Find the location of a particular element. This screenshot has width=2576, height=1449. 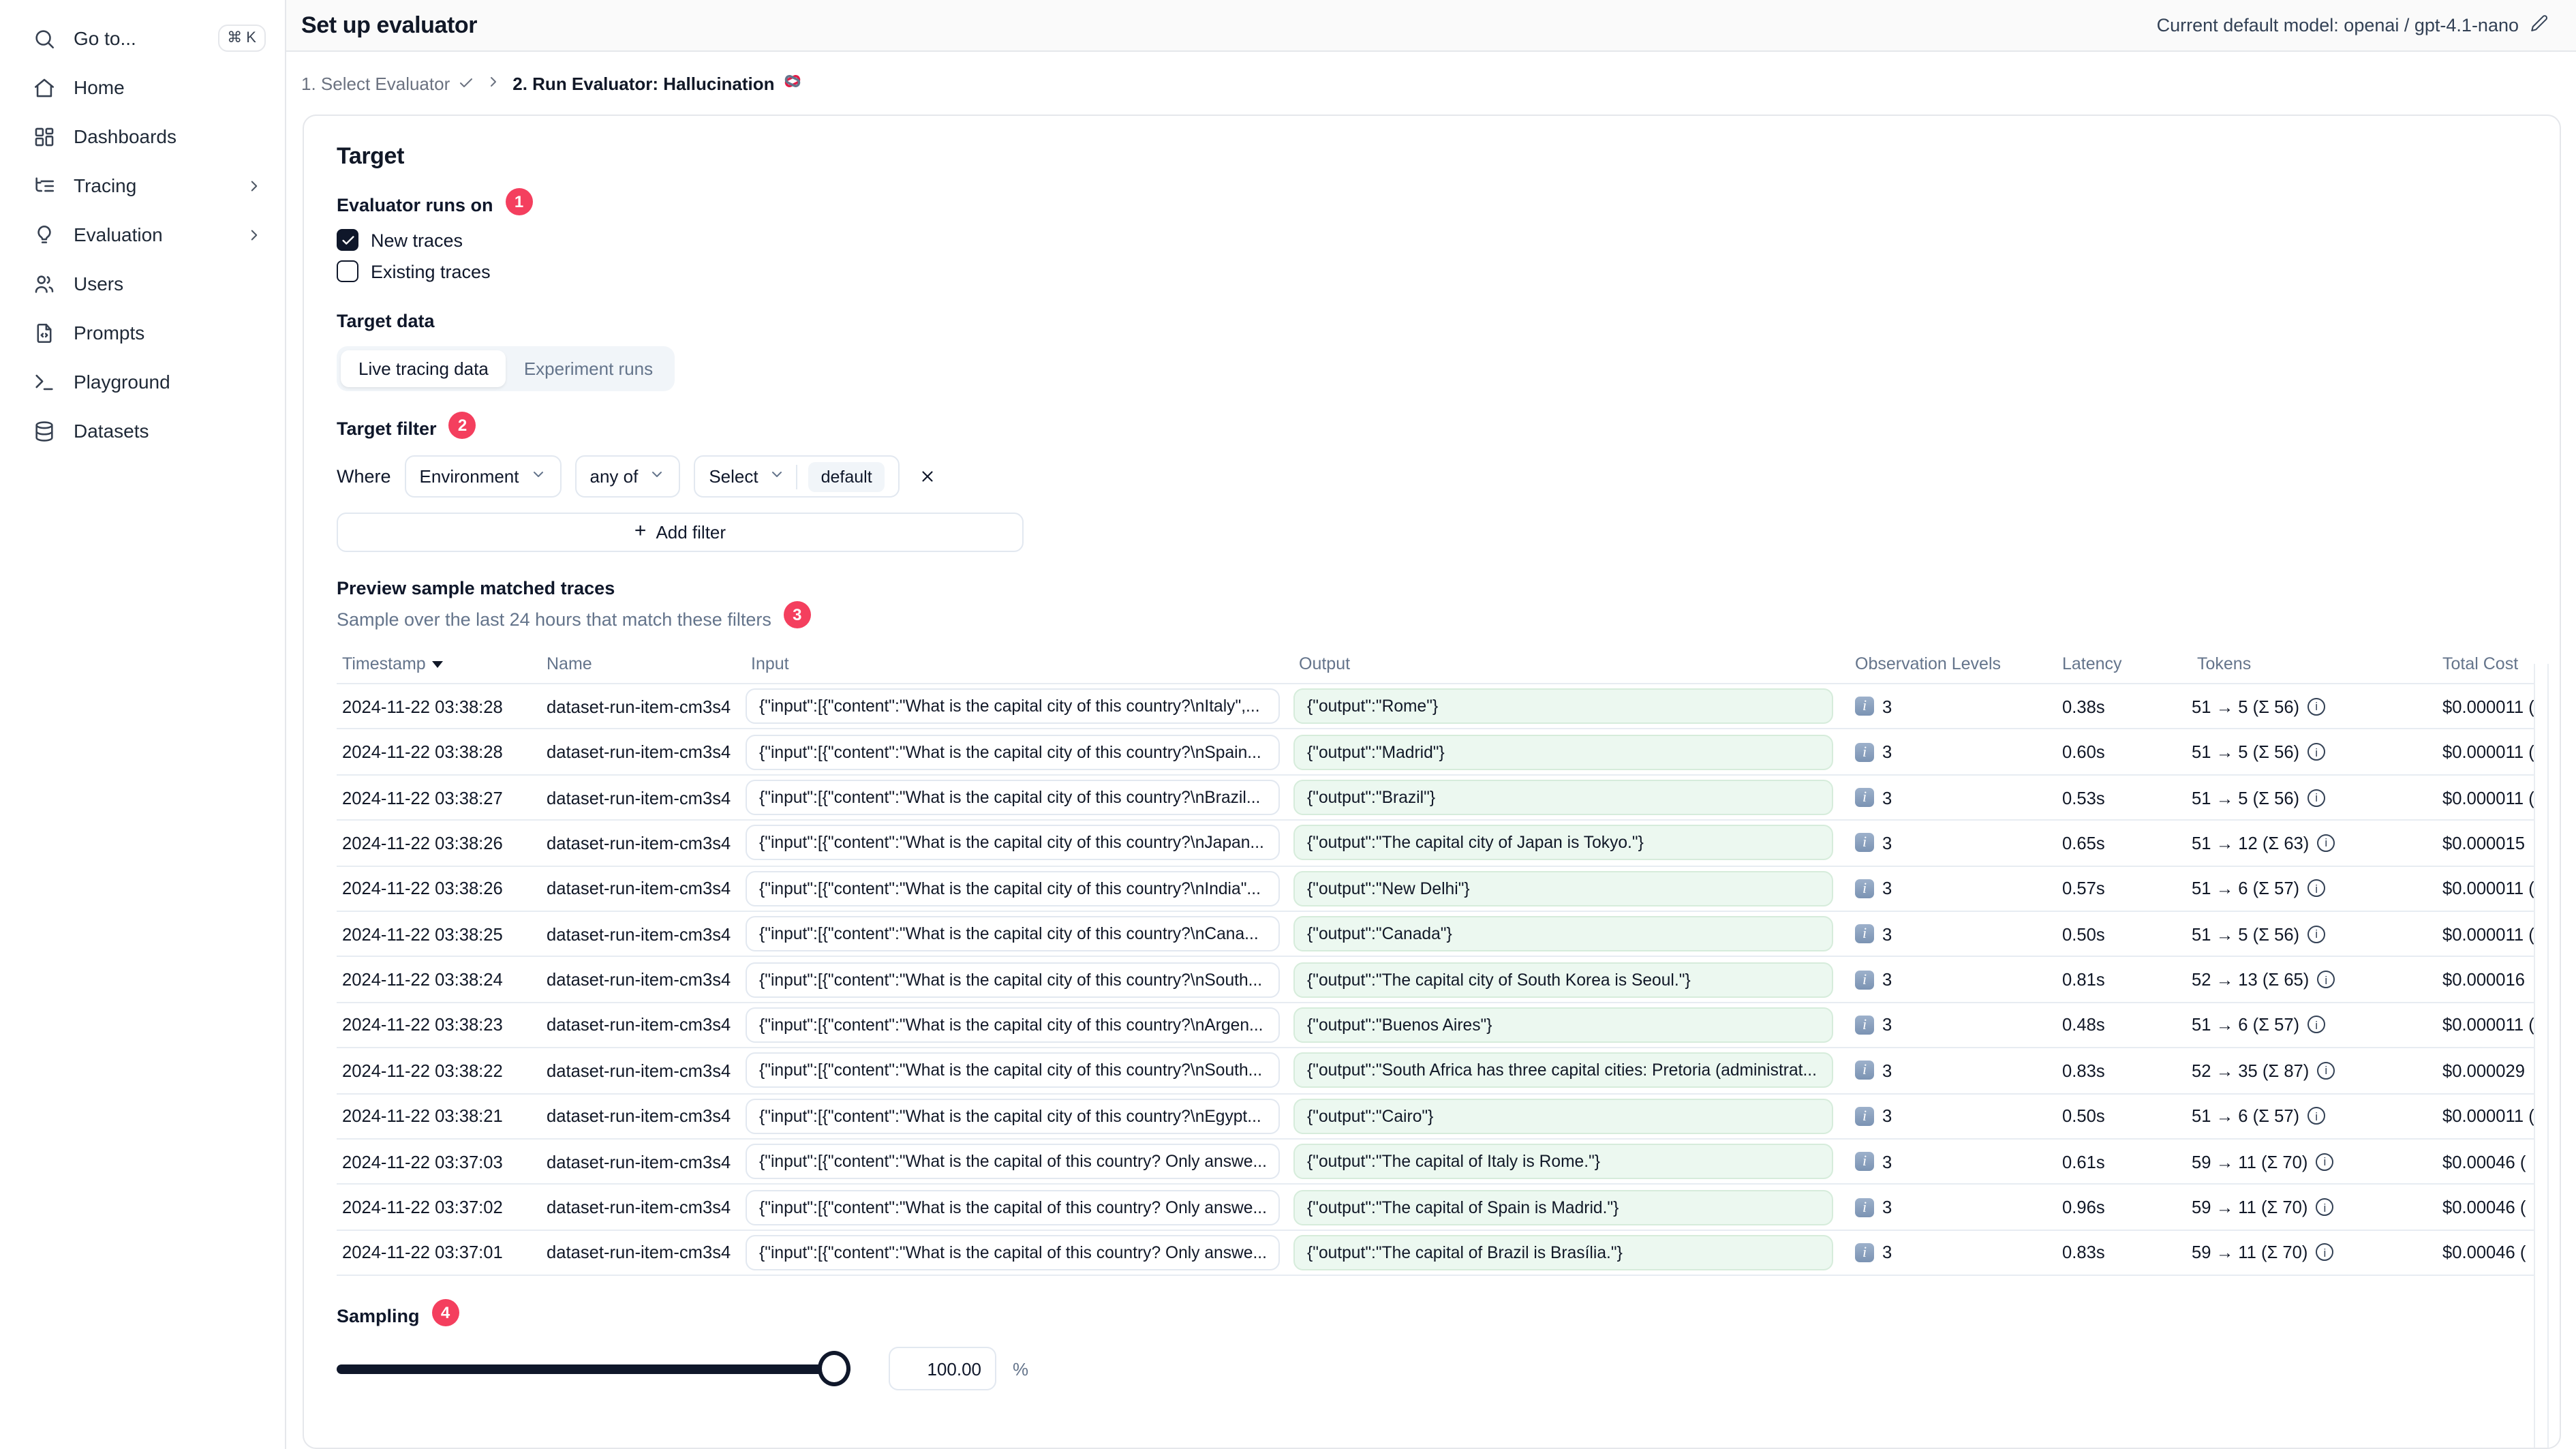

cell-tokens: 51 → 12 (Σ 63) i is located at coordinates (2314, 843).